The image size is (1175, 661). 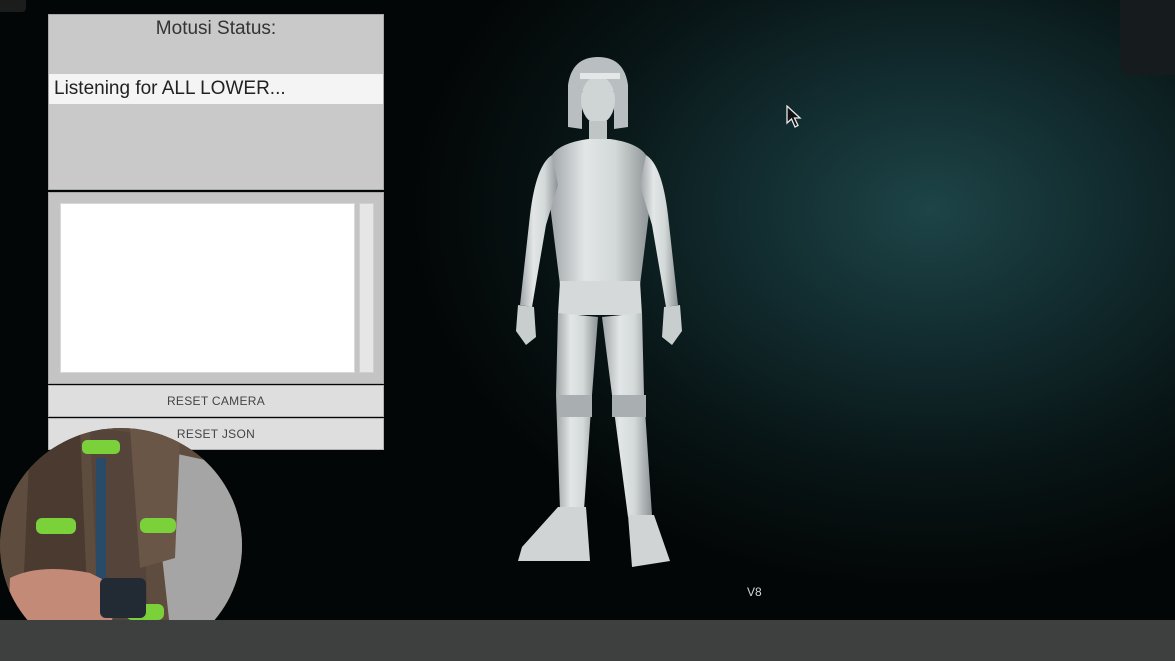 What do you see at coordinates (587, 640) in the screenshot?
I see `taskbar` at bounding box center [587, 640].